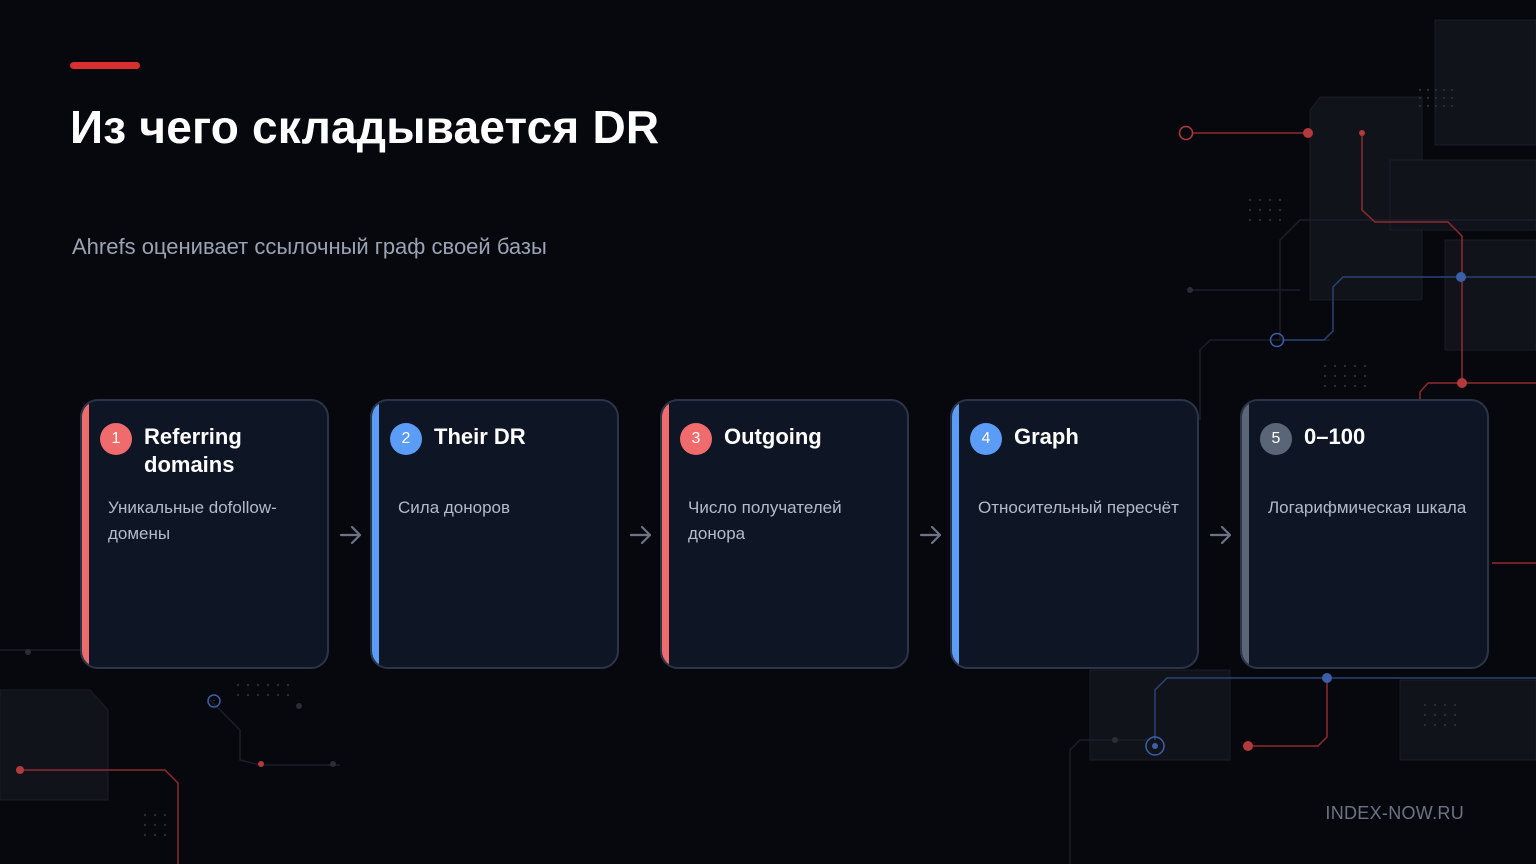 The height and width of the screenshot is (864, 1536). What do you see at coordinates (986, 439) in the screenshot?
I see `step-number-badge: 4` at bounding box center [986, 439].